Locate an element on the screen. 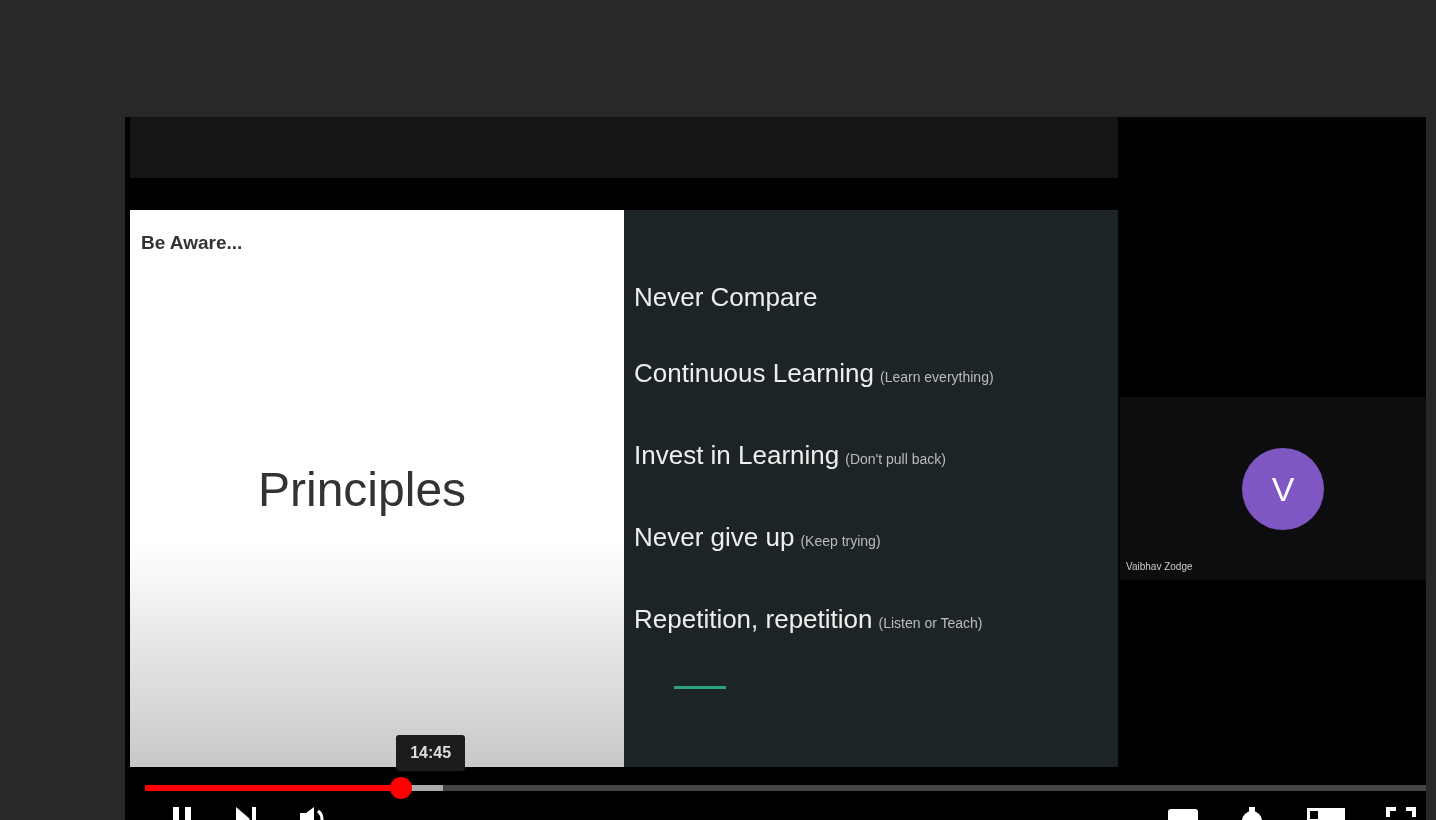 The height and width of the screenshot is (820, 1436). seek-handle is located at coordinates (401, 788).